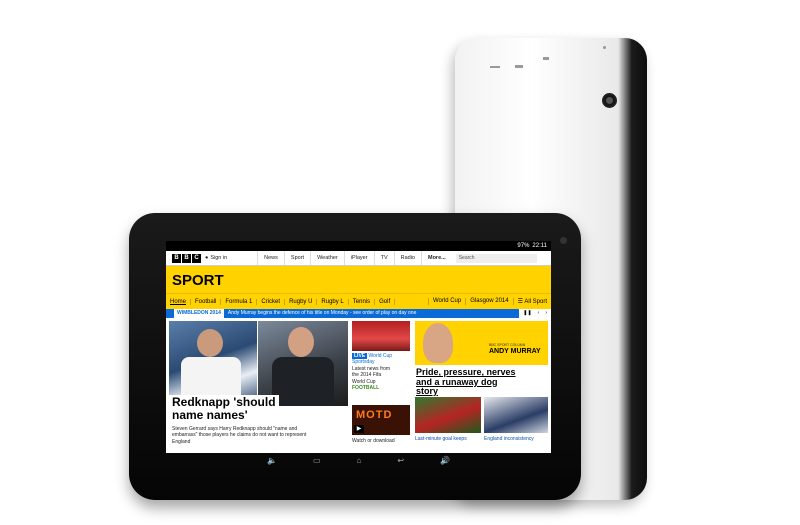 The image size is (800, 525). Describe the element at coordinates (362, 301) in the screenshot. I see `sport-nav-tennis: Tennis` at that location.